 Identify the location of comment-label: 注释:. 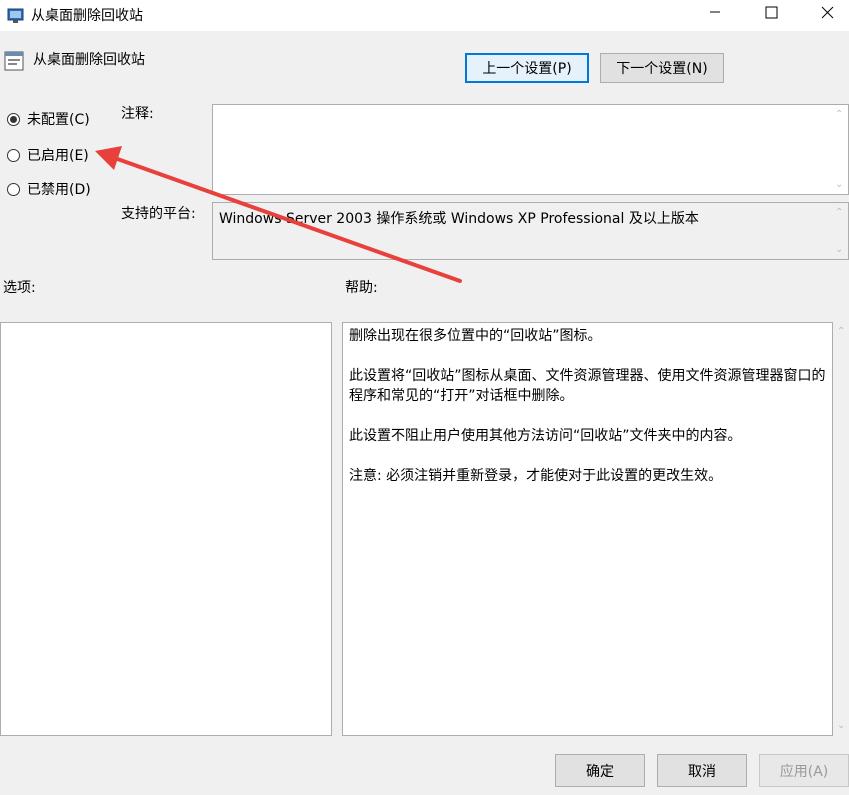
(137, 114).